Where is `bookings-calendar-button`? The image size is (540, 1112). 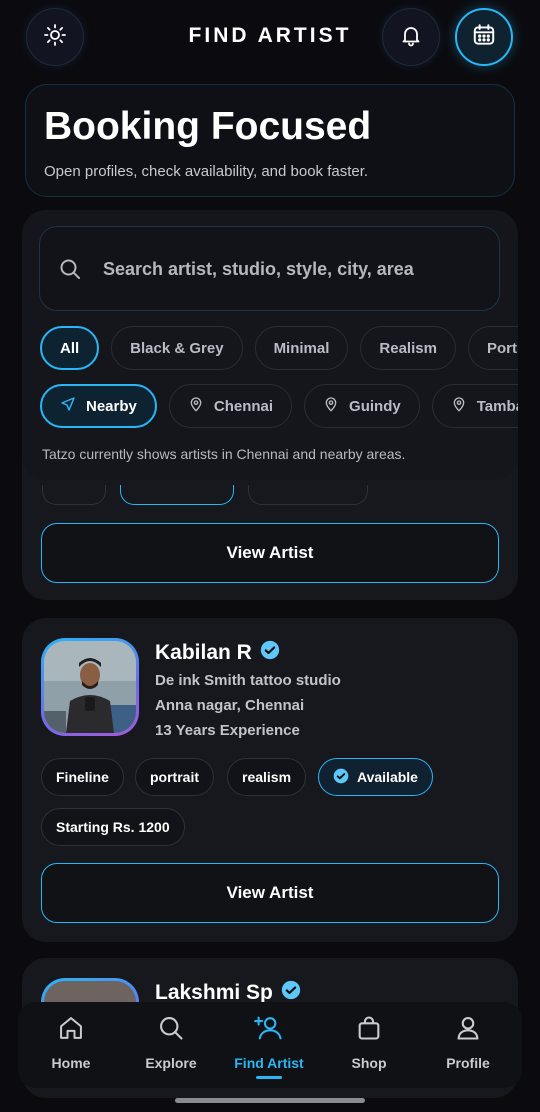 bookings-calendar-button is located at coordinates (484, 37).